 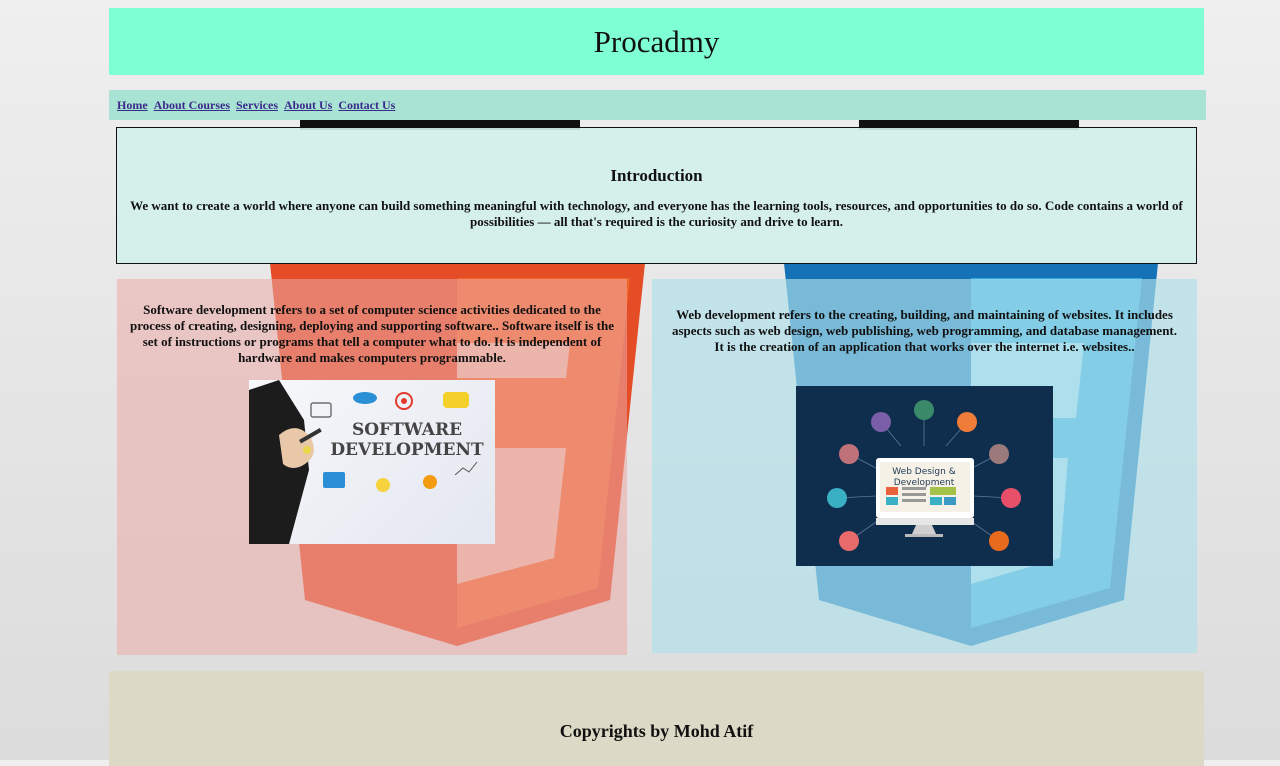 I want to click on web-development-image: Web Design & Development, so click(x=924, y=476).